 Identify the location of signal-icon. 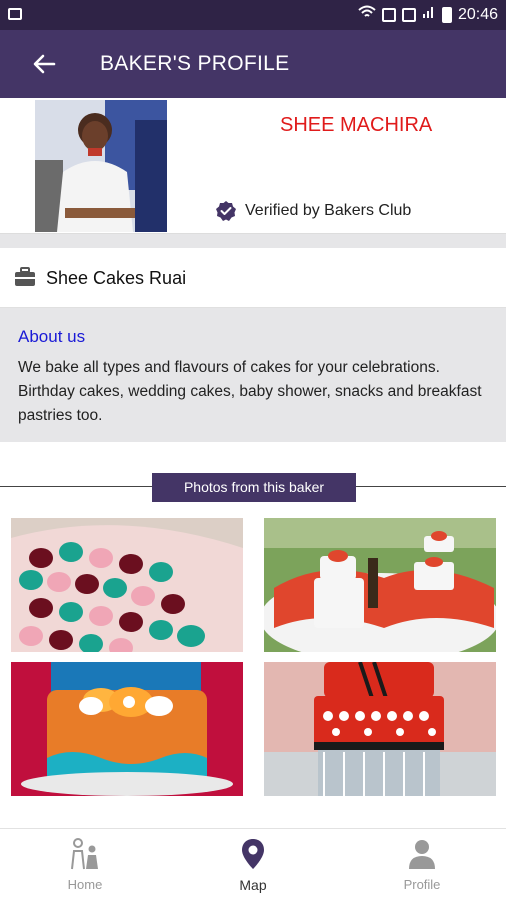
(408, 14).